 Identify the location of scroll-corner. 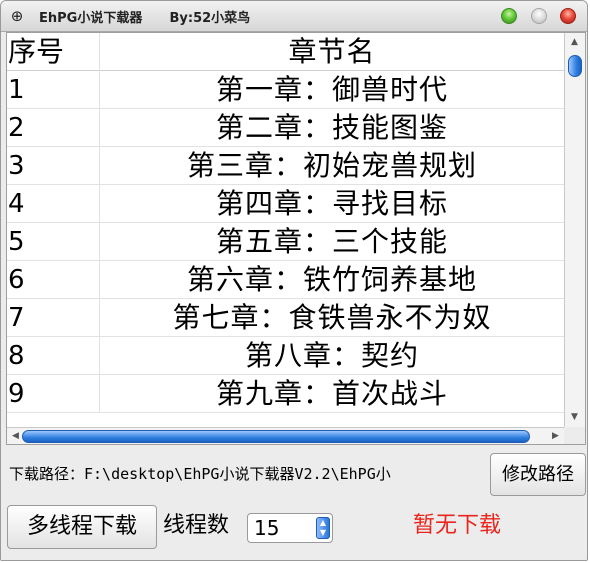
(574, 435).